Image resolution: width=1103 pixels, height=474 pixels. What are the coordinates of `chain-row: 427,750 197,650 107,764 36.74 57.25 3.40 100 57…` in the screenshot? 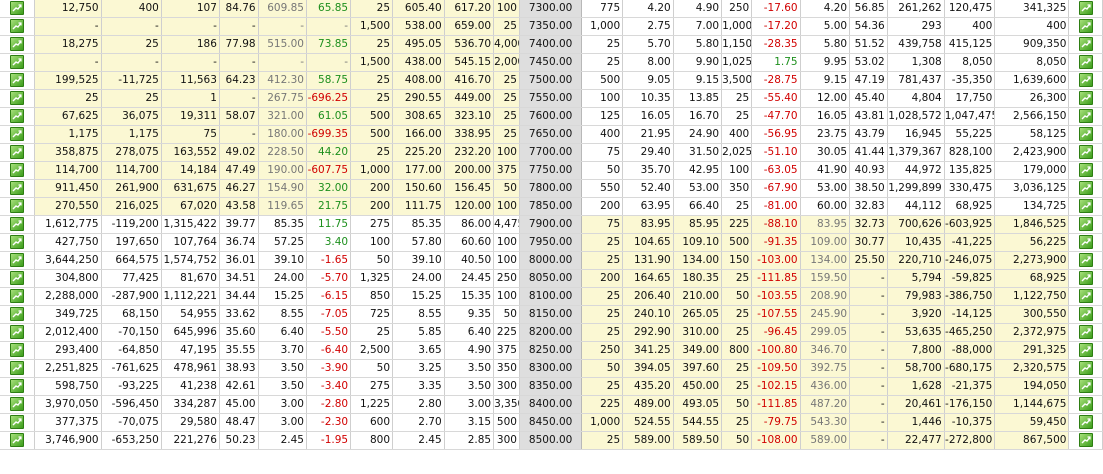 It's located at (551, 242).